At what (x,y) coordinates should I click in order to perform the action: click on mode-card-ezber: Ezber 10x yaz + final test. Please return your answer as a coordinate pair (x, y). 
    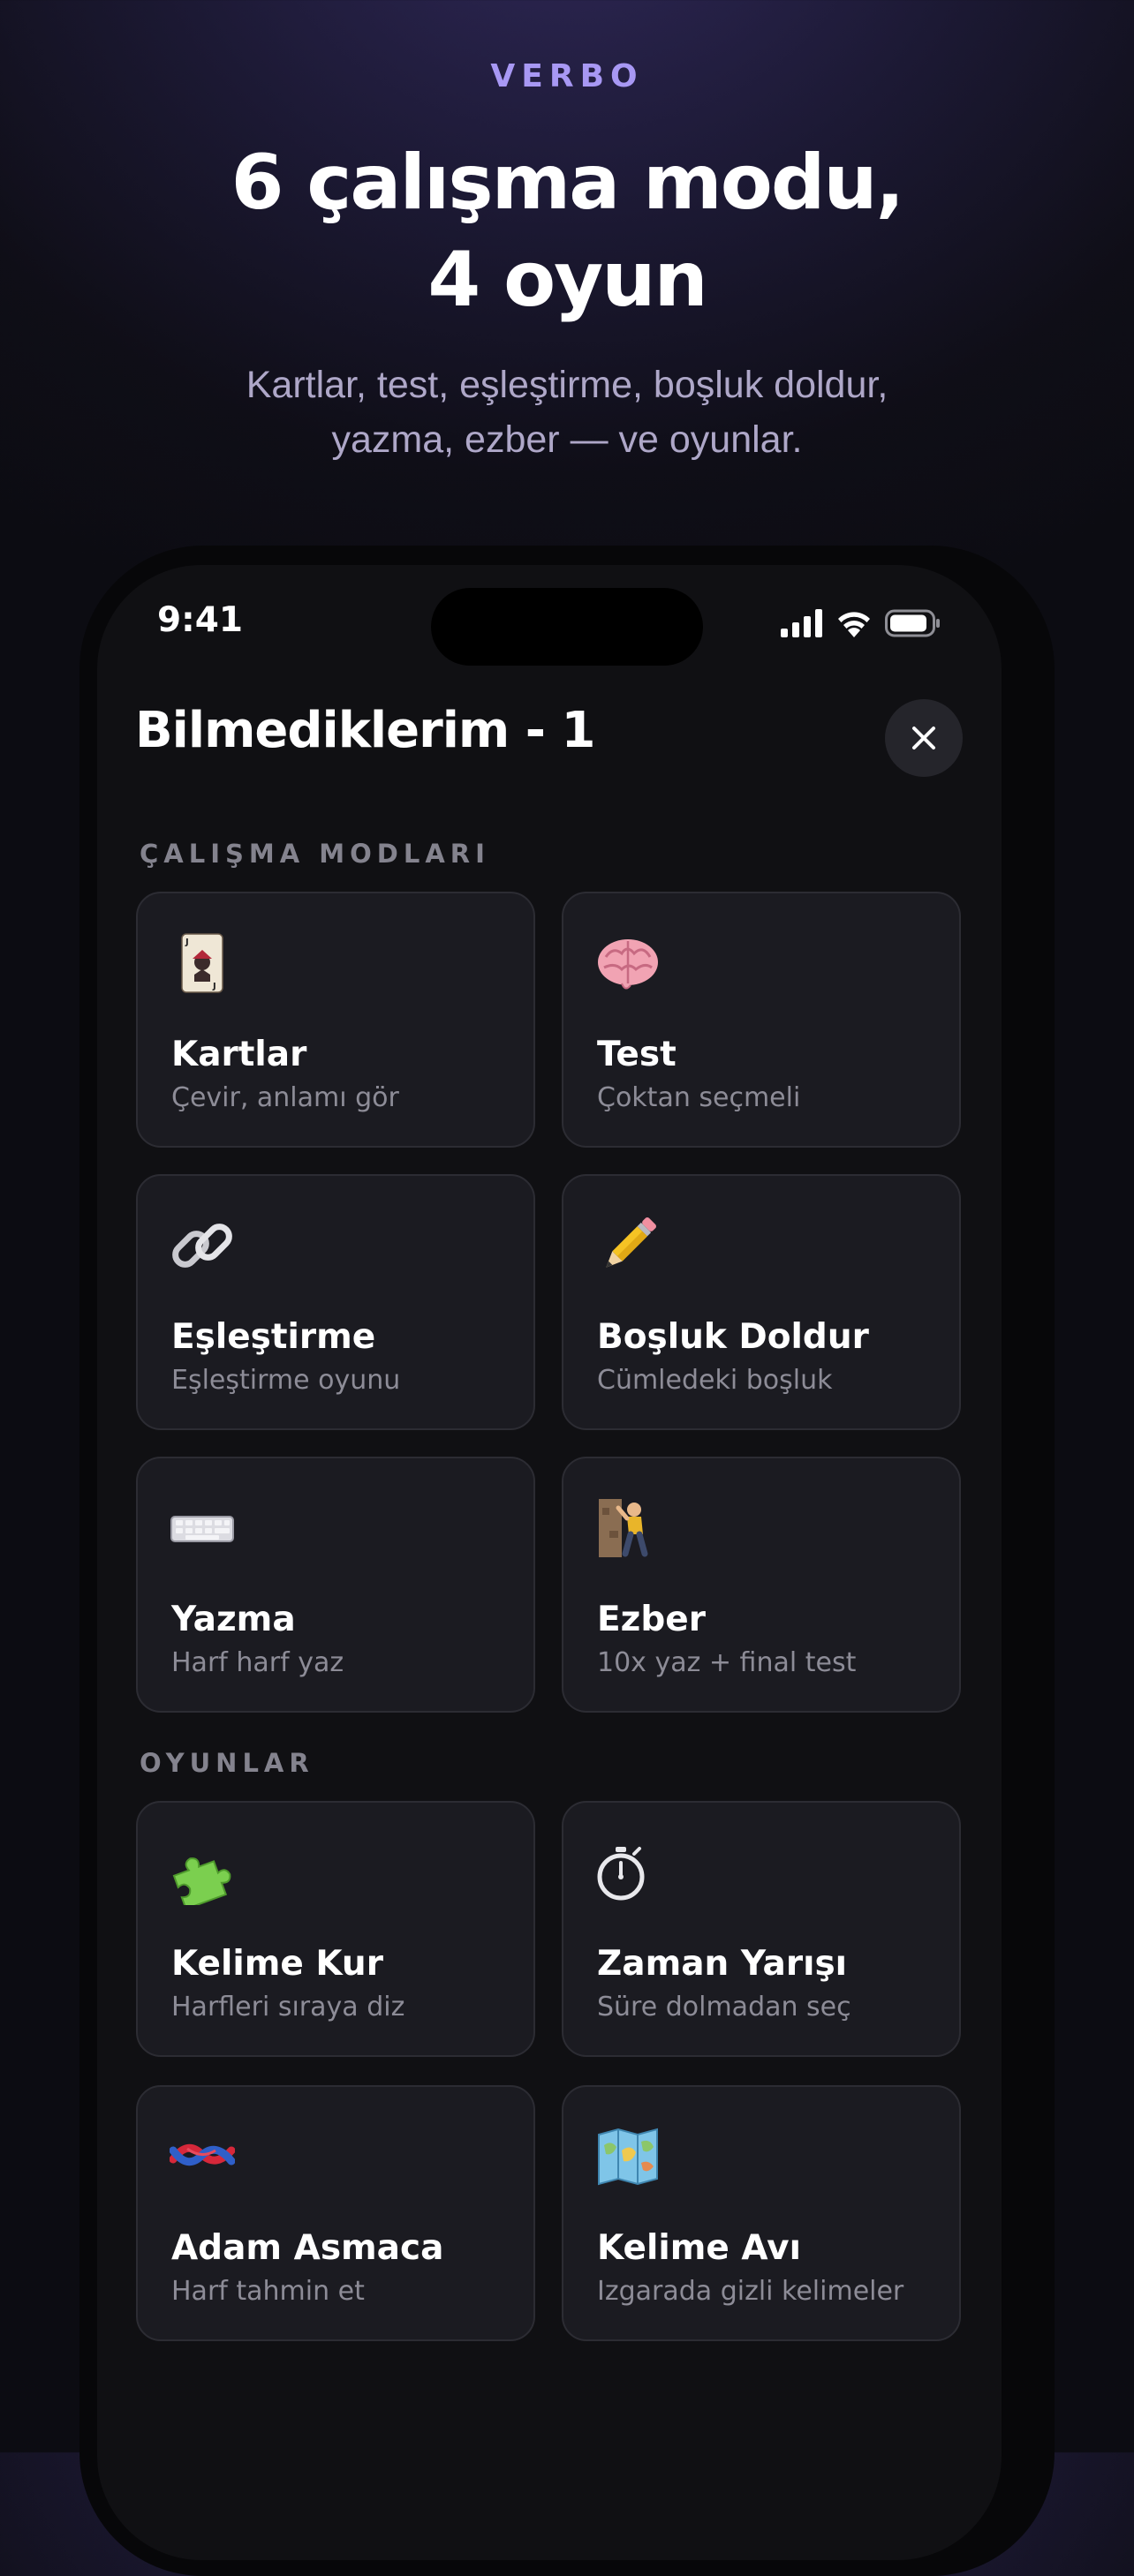
    Looking at the image, I should click on (761, 1585).